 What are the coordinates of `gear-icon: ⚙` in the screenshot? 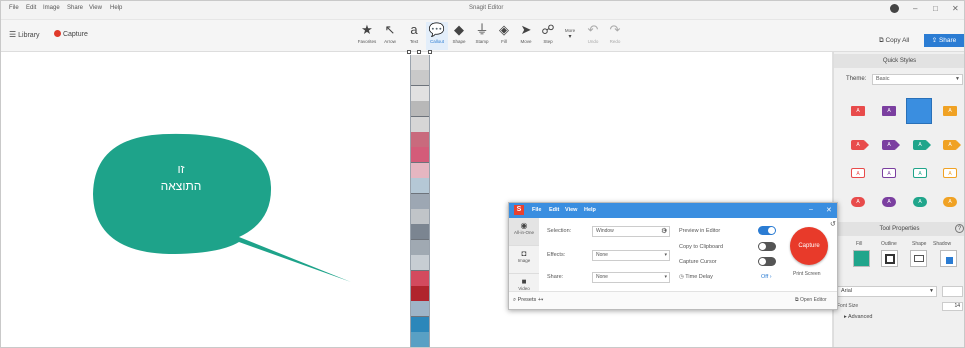 It's located at (664, 231).